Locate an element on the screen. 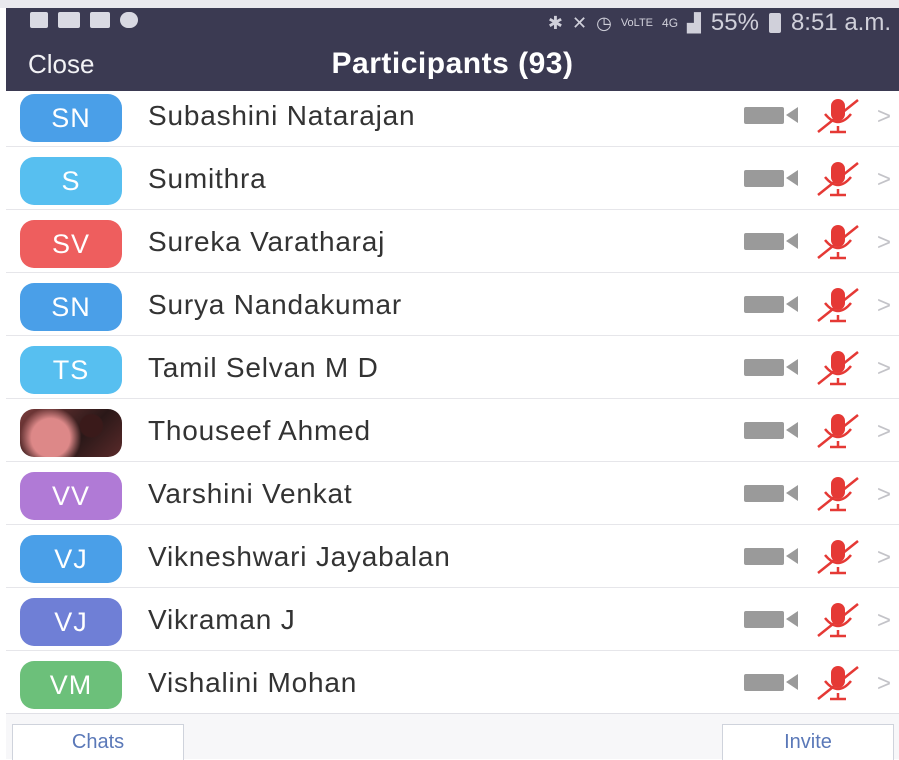 The height and width of the screenshot is (760, 899). participant-name: Varshini Venkat is located at coordinates (250, 493).